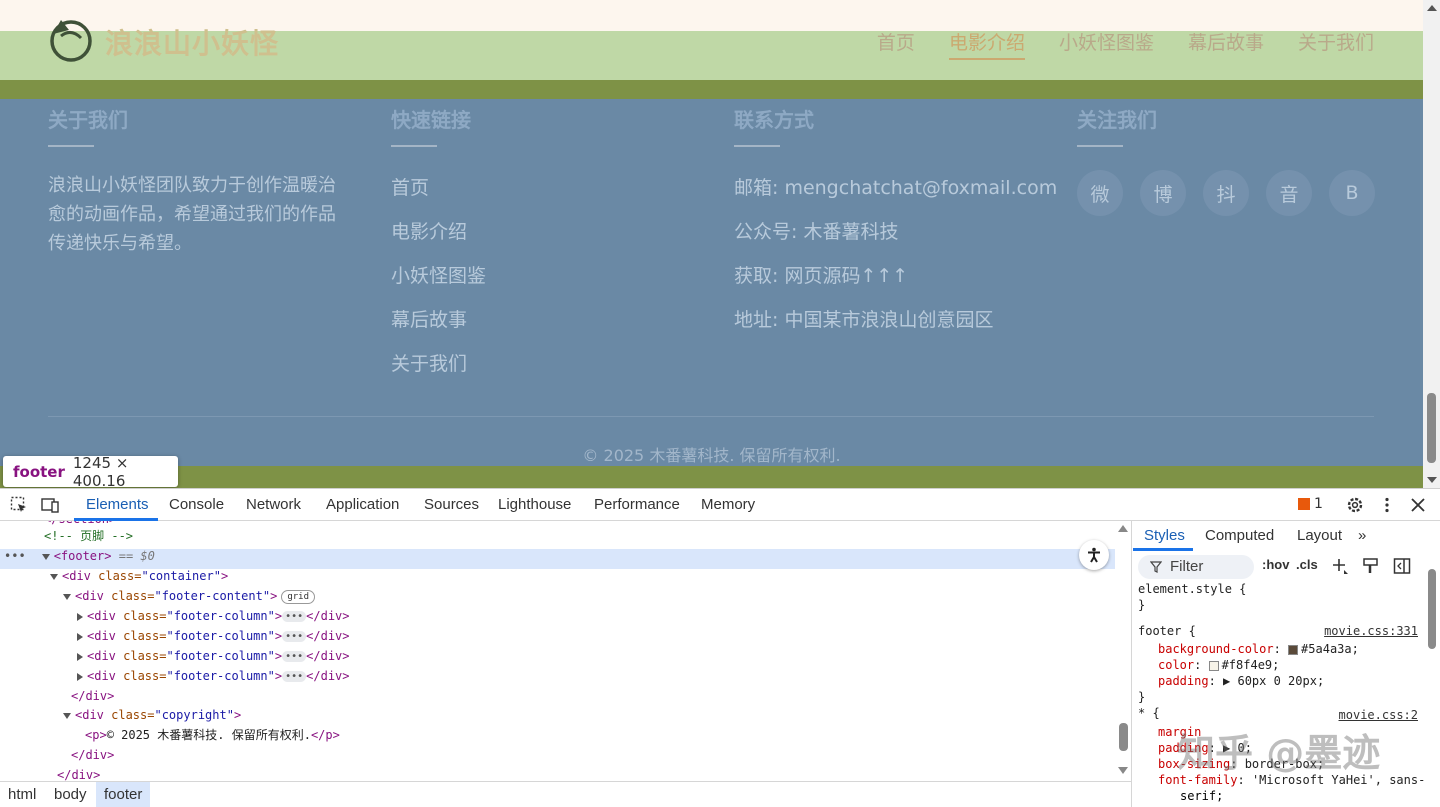 The image size is (1440, 807). I want to click on tab-memory: Memory, so click(728, 505).